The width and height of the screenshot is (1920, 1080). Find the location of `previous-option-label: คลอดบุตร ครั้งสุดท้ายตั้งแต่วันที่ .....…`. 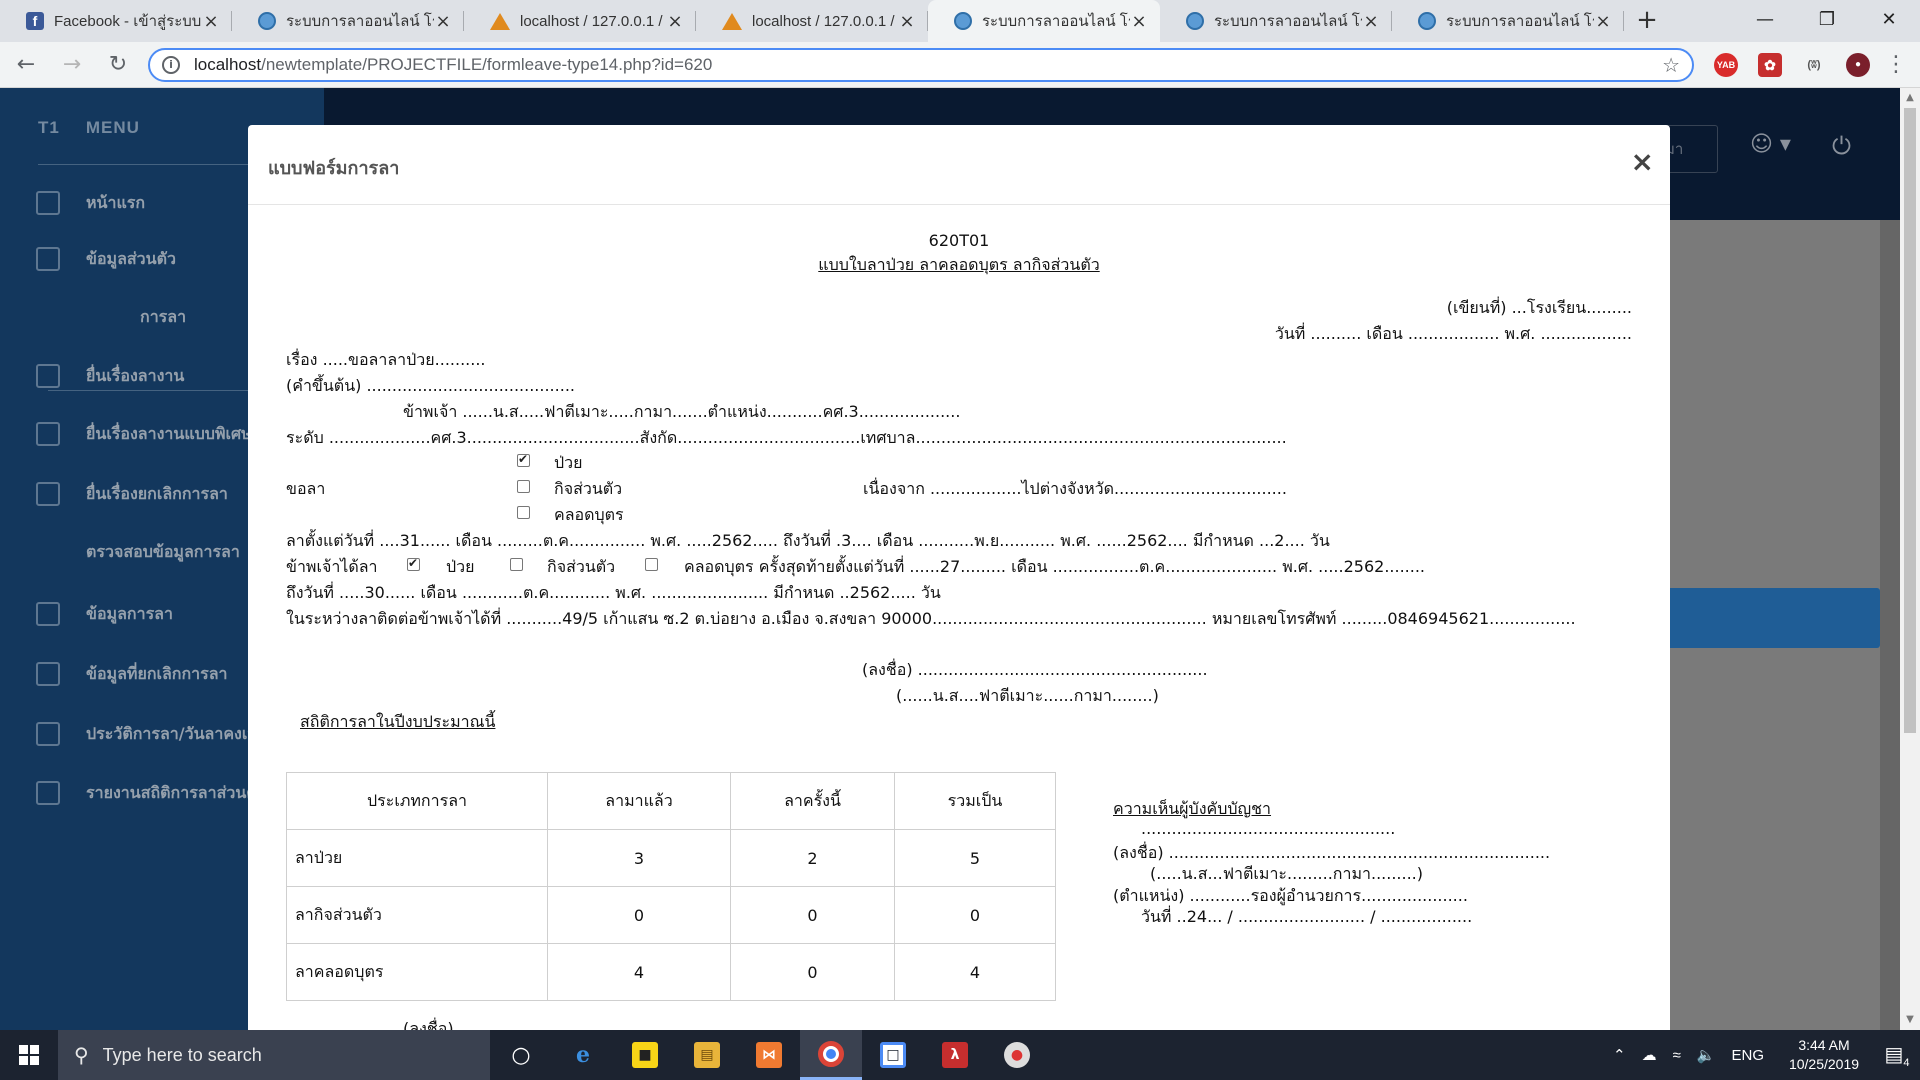

previous-option-label: คลอดบุตร ครั้งสุดท้ายตั้งแต่วันที่ .....… is located at coordinates (1055, 566).